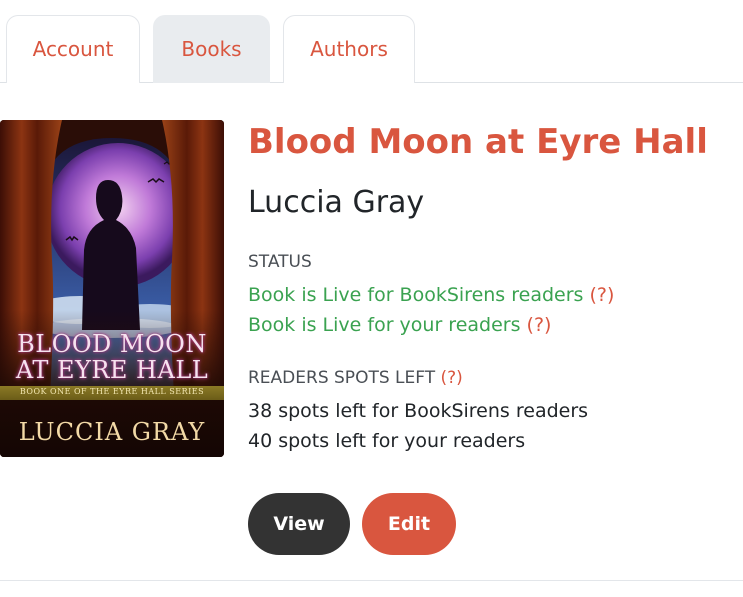  Describe the element at coordinates (336, 202) in the screenshot. I see `book-author: Luccia Gray` at that location.